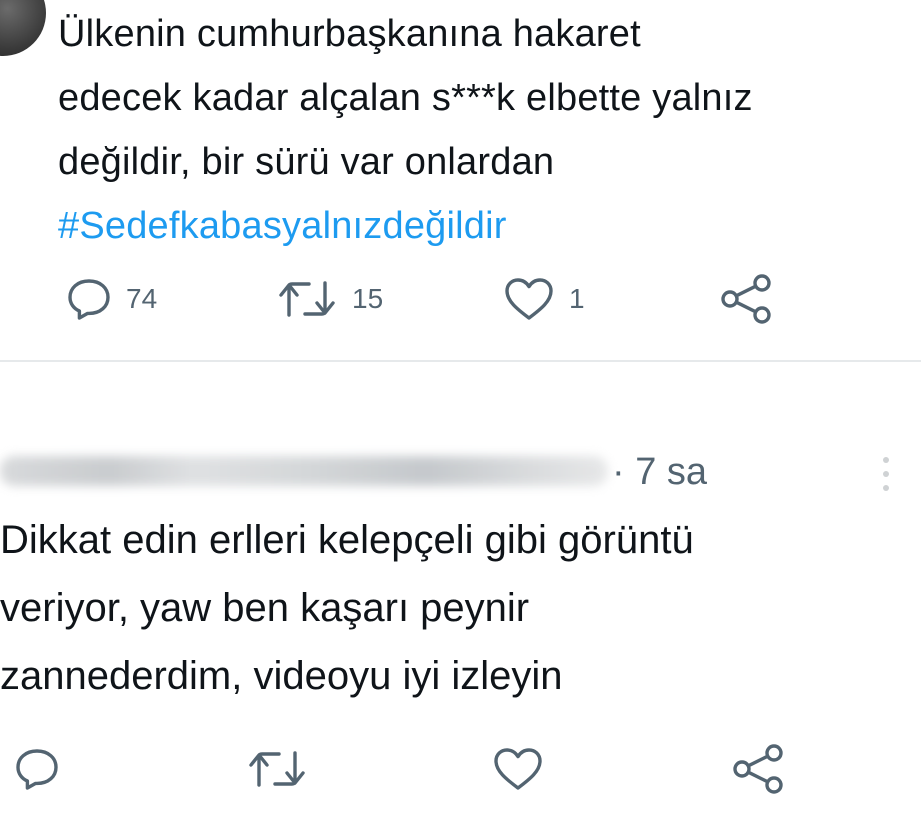 Image resolution: width=921 pixels, height=816 pixels. What do you see at coordinates (281, 676) in the screenshot?
I see `tweet-text-line: zannederdim, videoyu iyi izleyin` at bounding box center [281, 676].